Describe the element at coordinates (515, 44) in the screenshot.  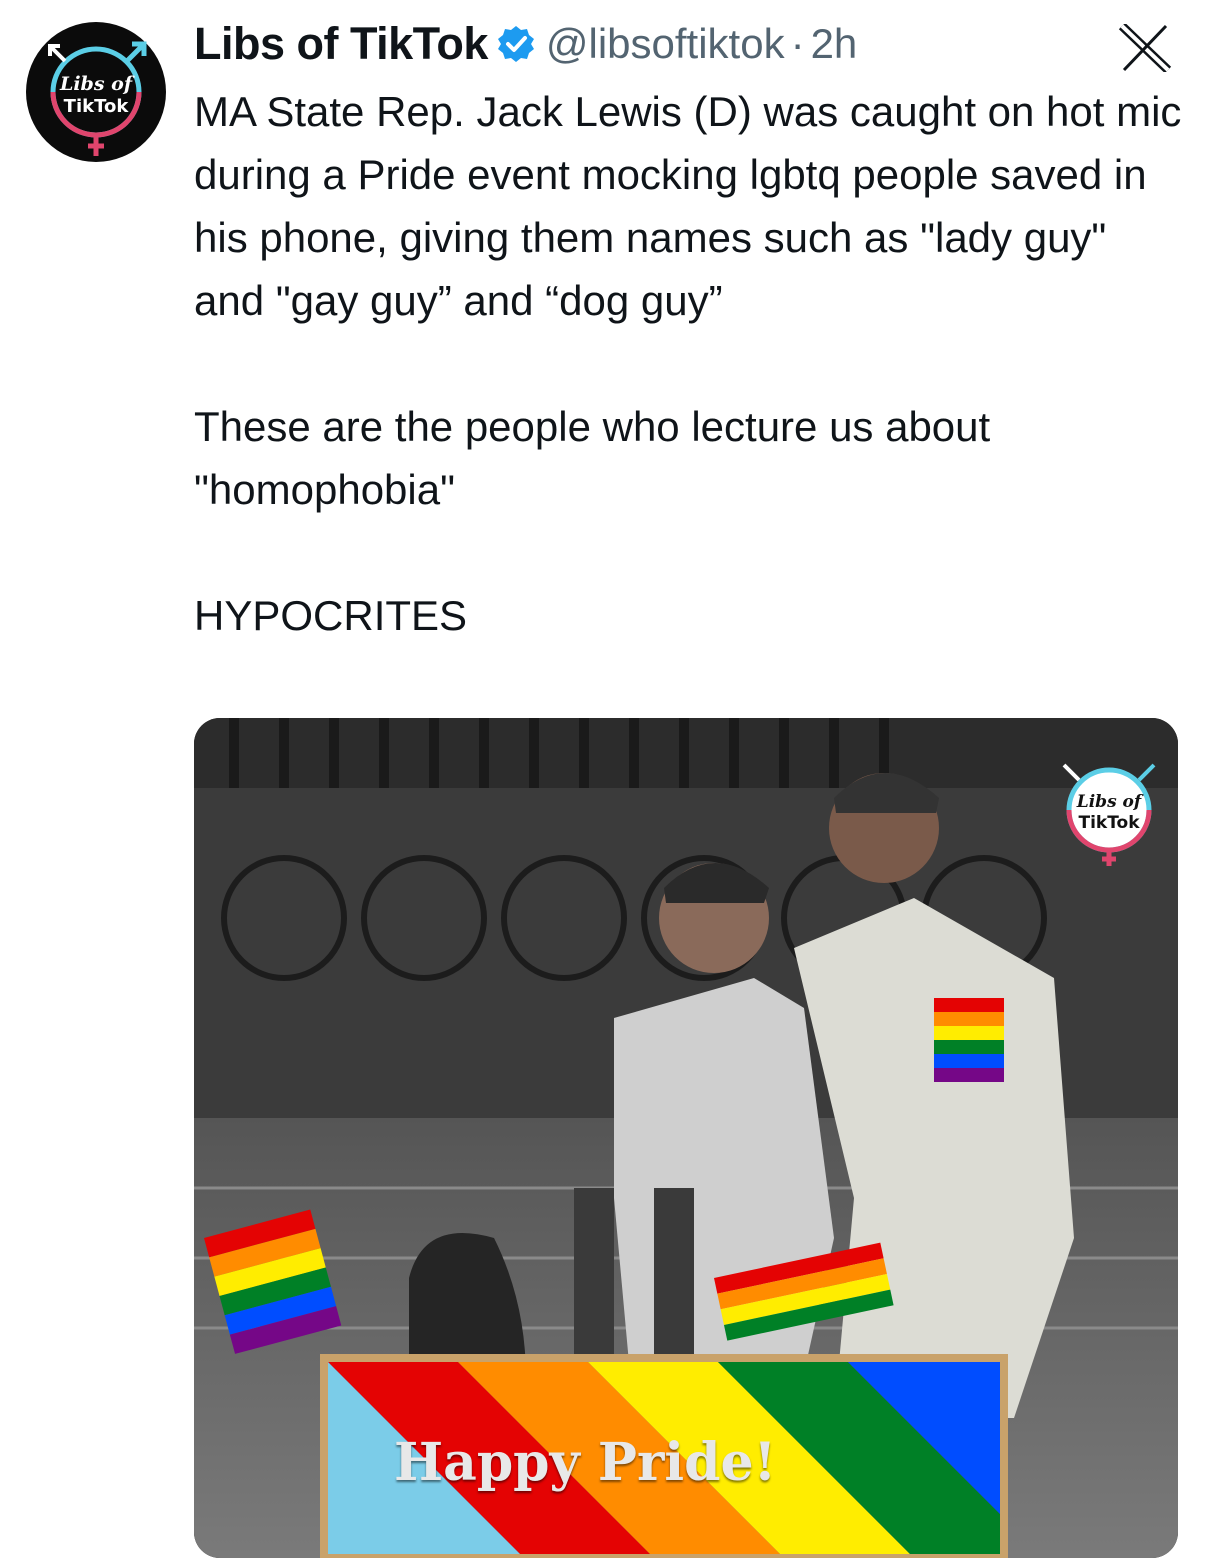
I see `verified-badge-icon` at that location.